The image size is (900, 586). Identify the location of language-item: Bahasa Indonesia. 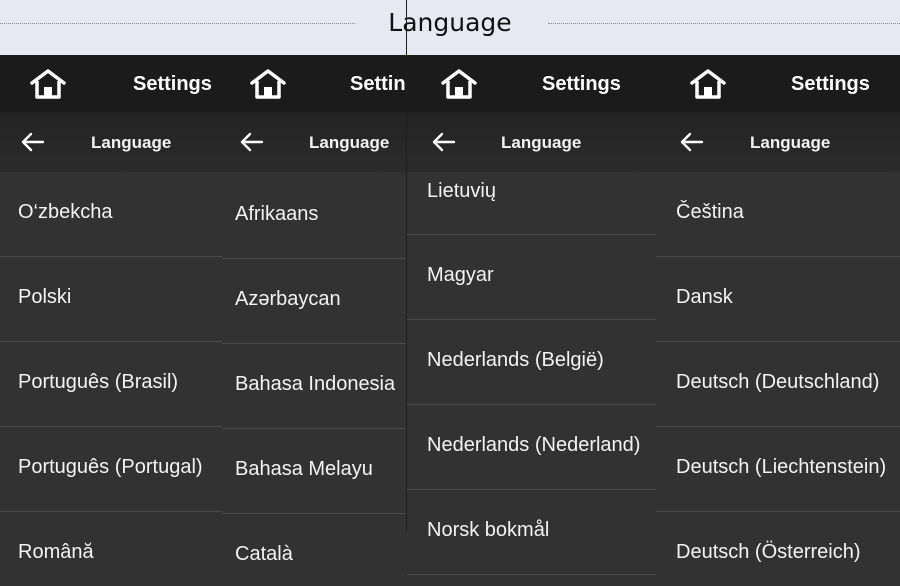
(314, 386).